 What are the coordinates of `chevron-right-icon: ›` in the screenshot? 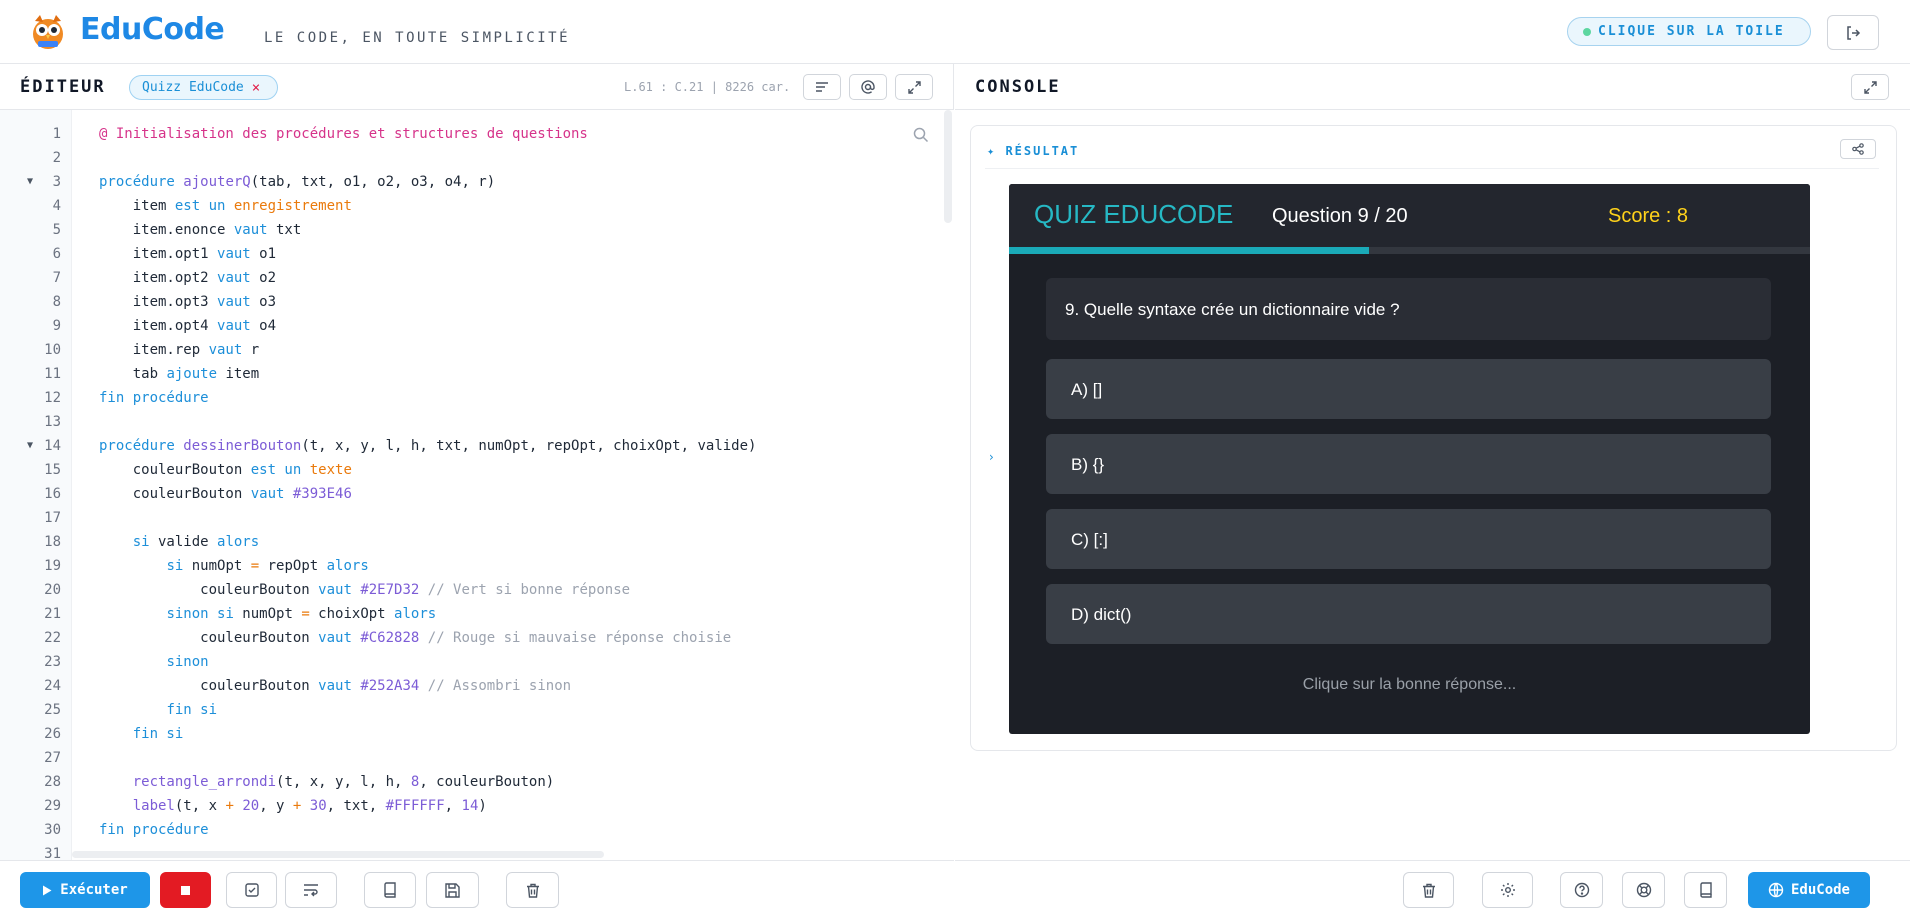 It's located at (991, 457).